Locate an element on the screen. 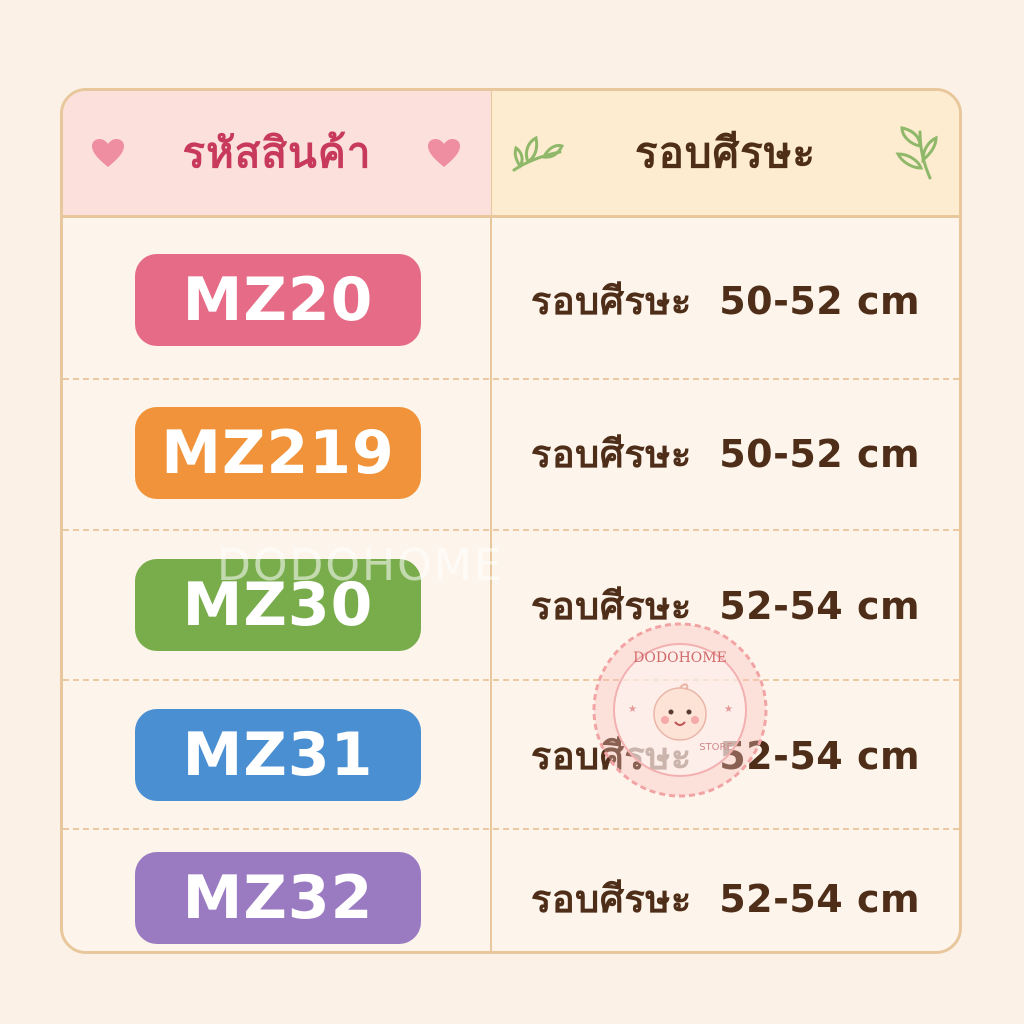 This screenshot has width=1024, height=1024. stamp-brand-text: DODOHOME is located at coordinates (680, 658).